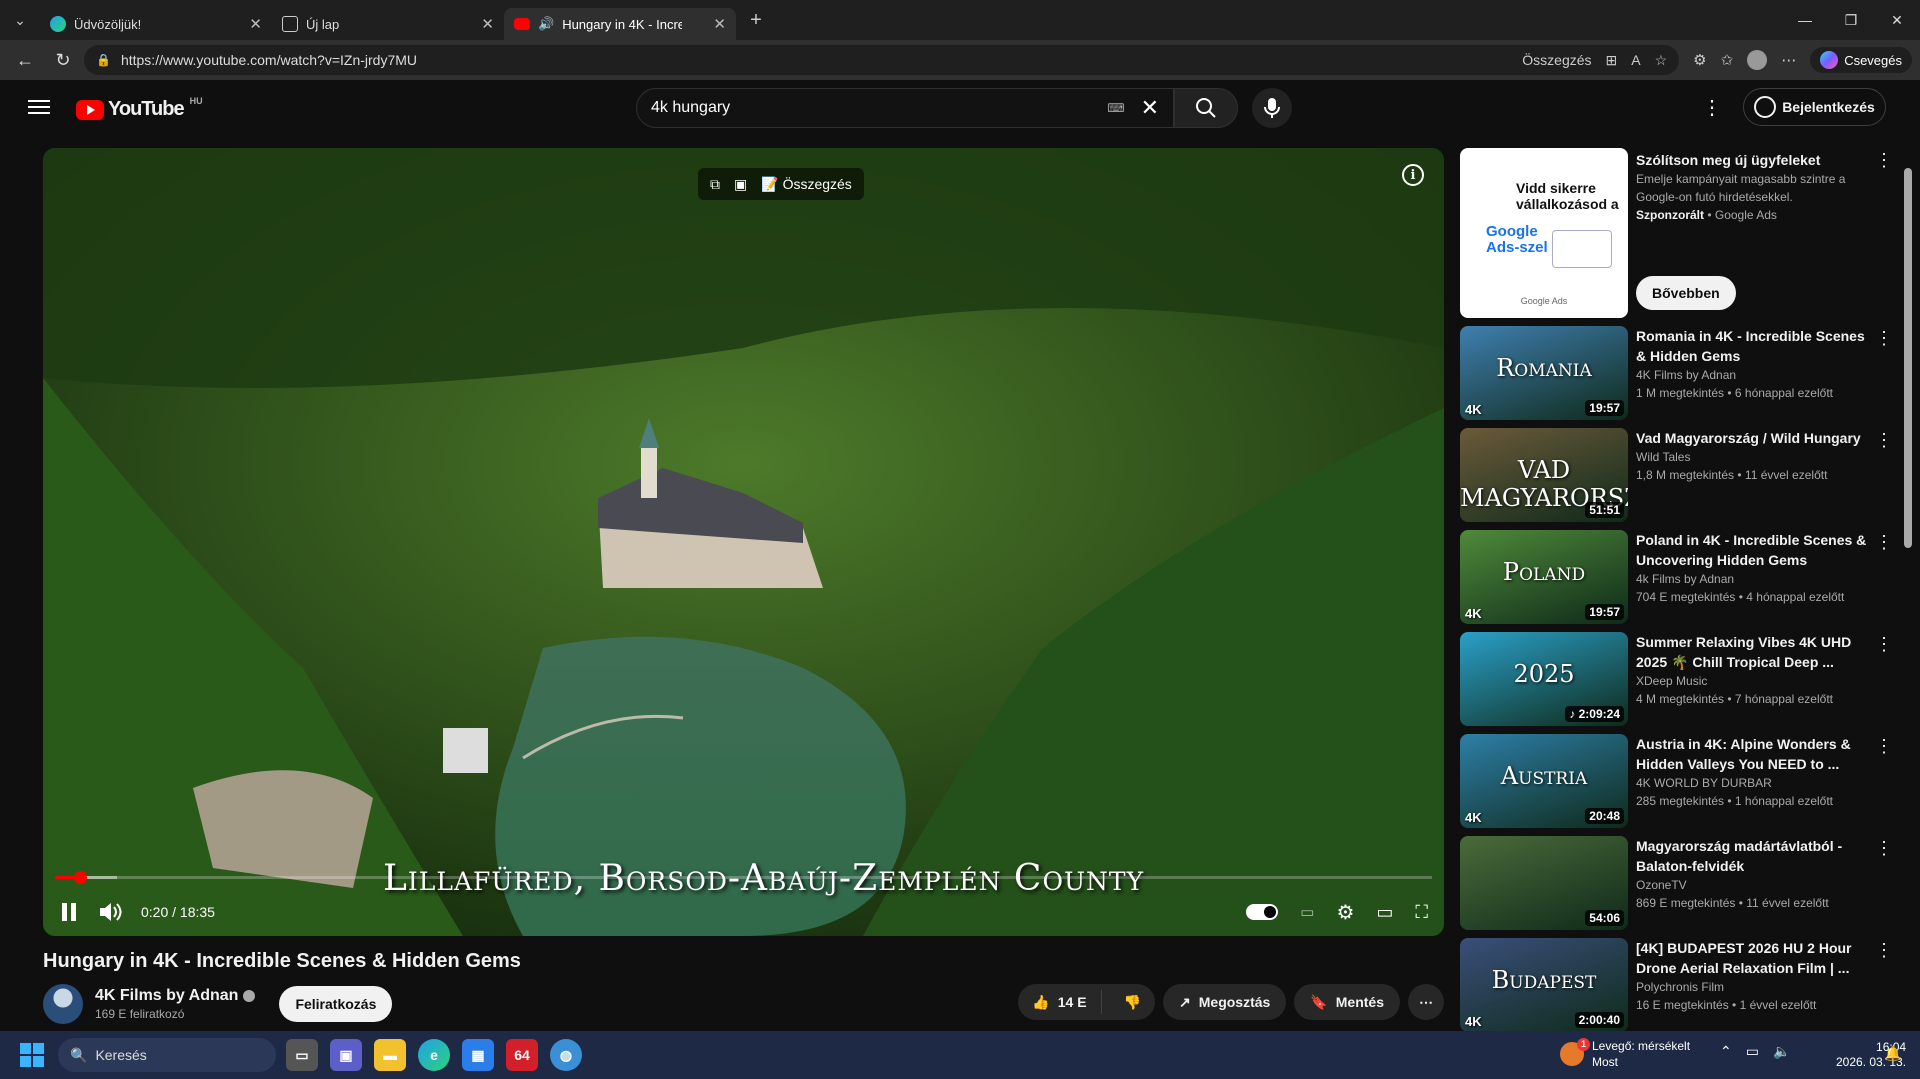  What do you see at coordinates (1060, 1002) in the screenshot?
I see `like-button: 👍 14 E` at bounding box center [1060, 1002].